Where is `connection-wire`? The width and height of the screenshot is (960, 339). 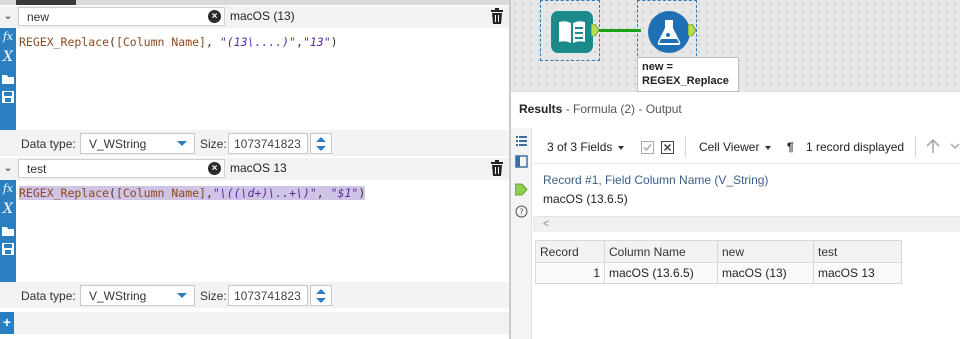 connection-wire is located at coordinates (620, 30).